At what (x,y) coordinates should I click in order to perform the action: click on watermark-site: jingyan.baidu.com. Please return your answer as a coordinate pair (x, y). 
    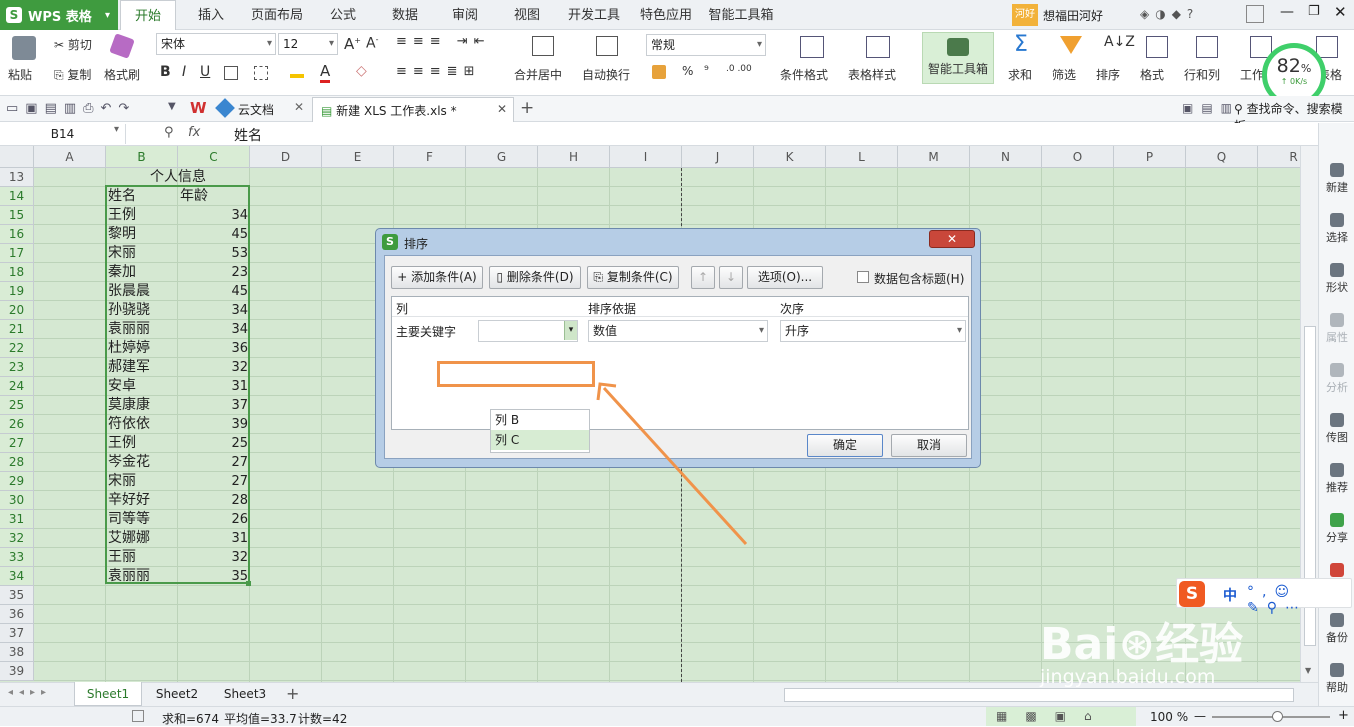
    Looking at the image, I should click on (1128, 677).